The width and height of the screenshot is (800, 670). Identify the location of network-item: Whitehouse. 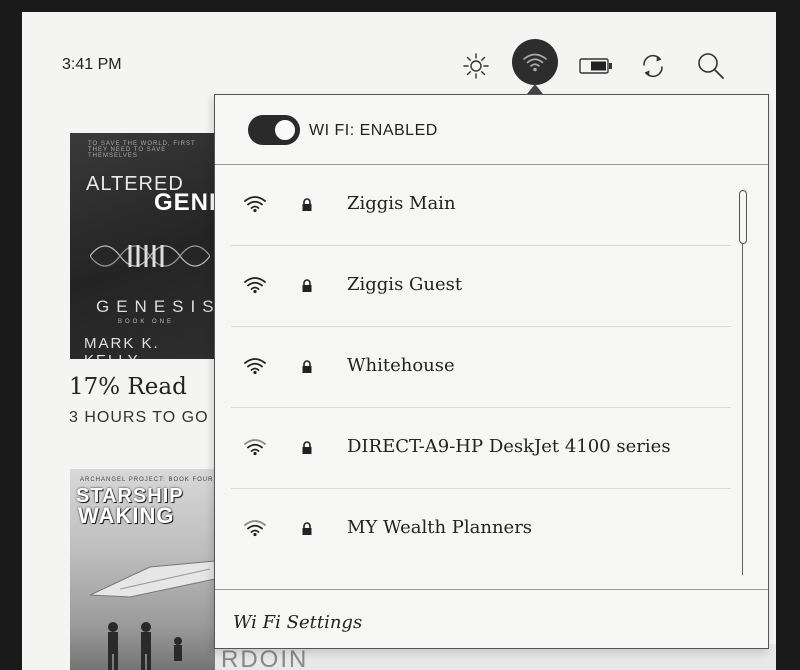
(481, 367).